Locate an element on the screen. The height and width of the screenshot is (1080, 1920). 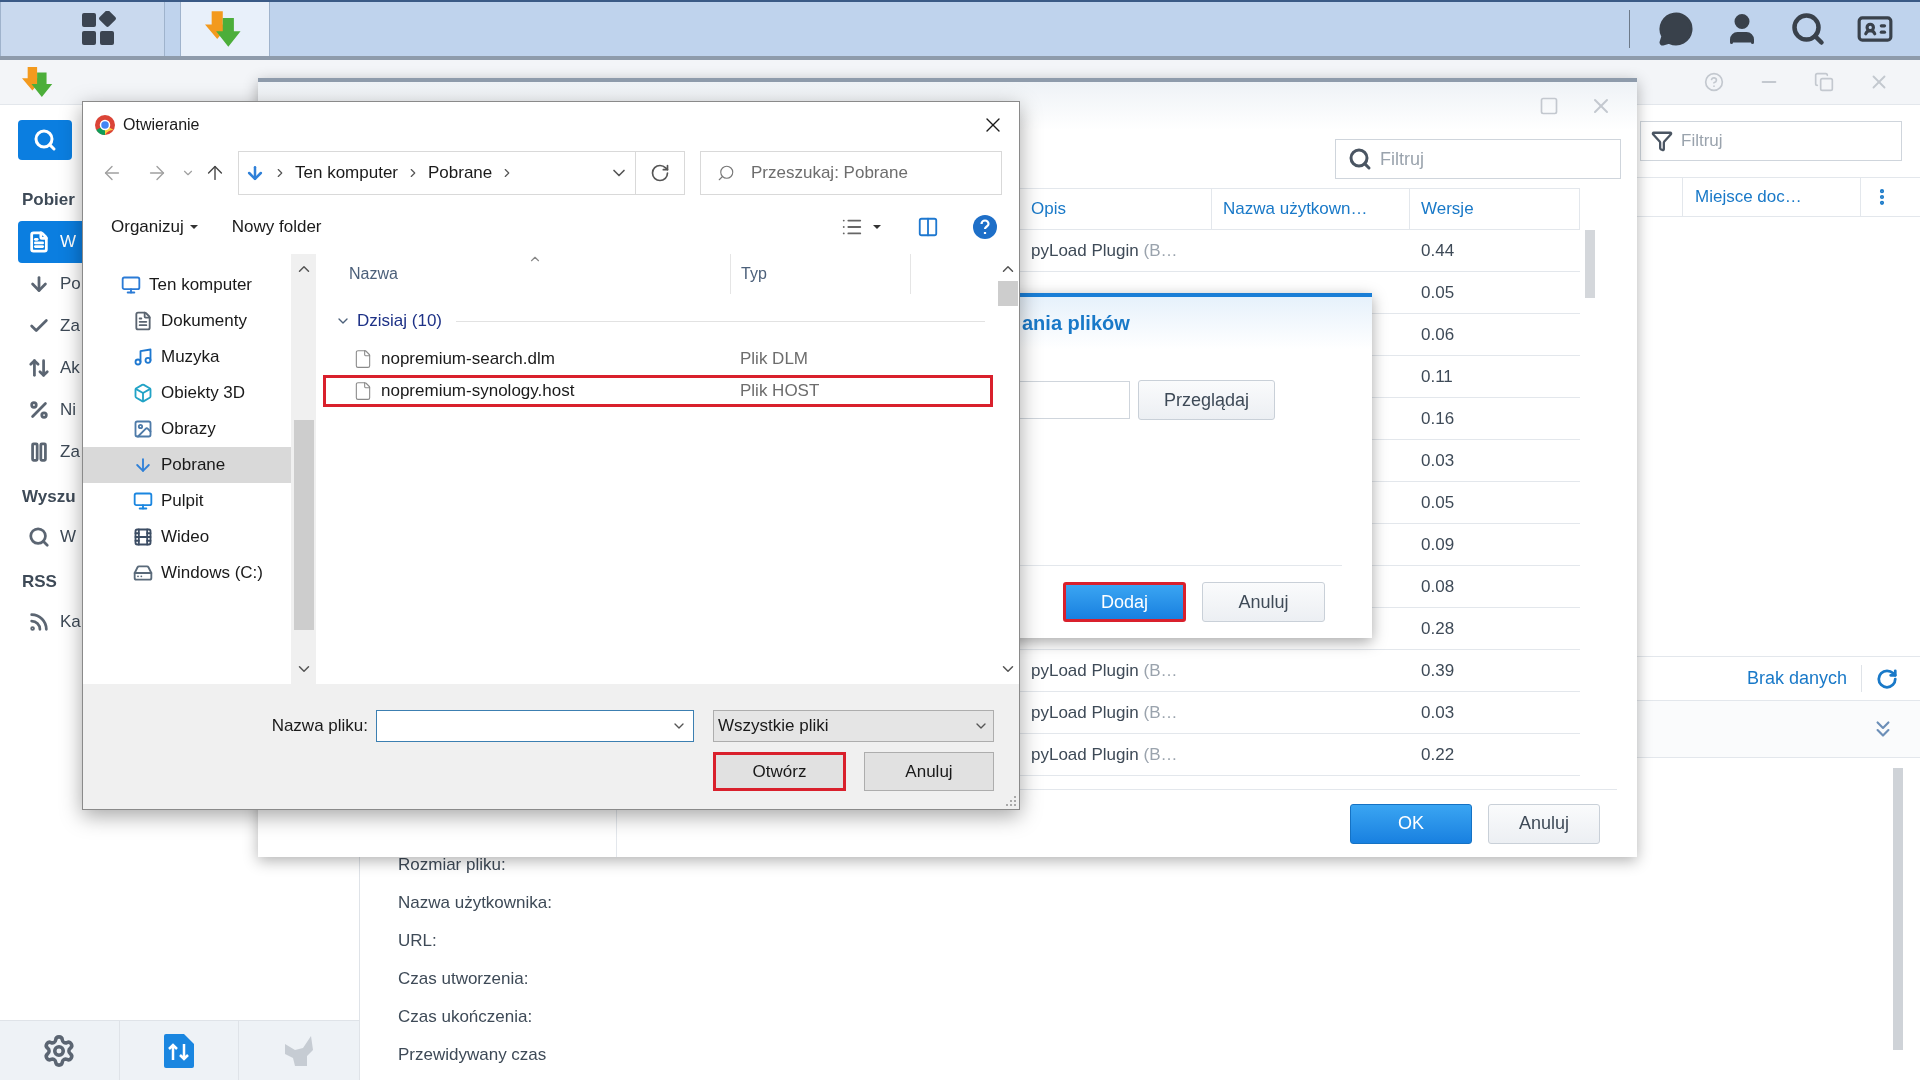
table-cell-text: 0.44 is located at coordinates (1438, 250).